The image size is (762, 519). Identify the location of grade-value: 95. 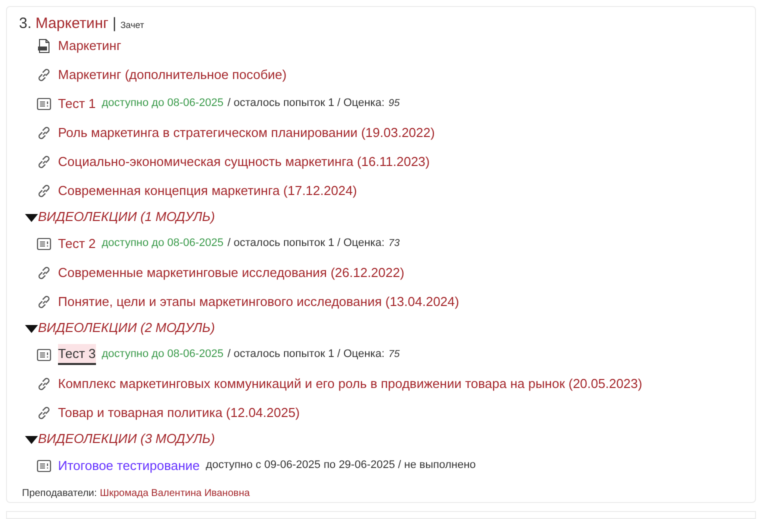
(394, 104).